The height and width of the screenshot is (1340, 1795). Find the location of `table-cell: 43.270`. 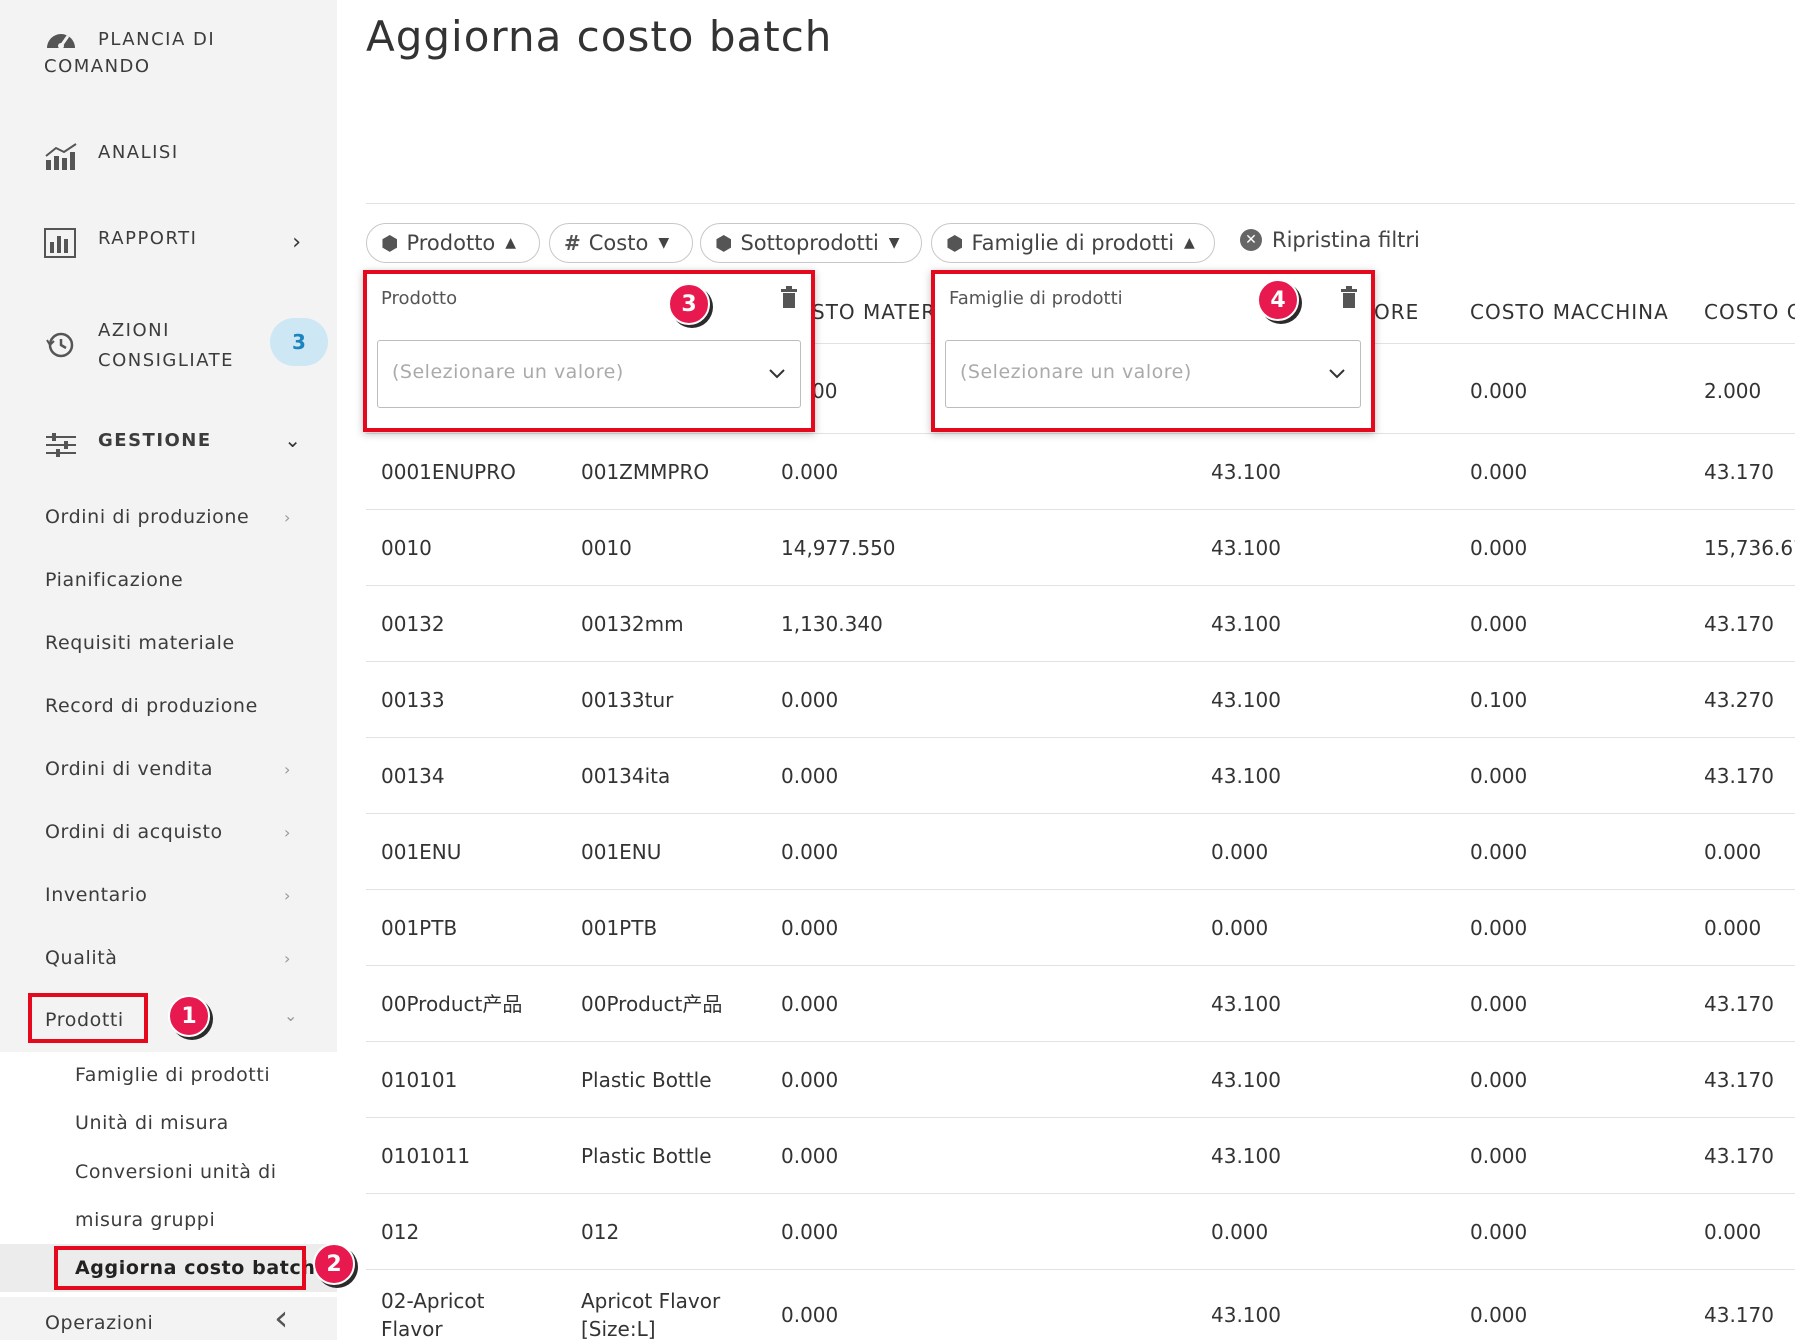

table-cell: 43.270 is located at coordinates (1739, 700).